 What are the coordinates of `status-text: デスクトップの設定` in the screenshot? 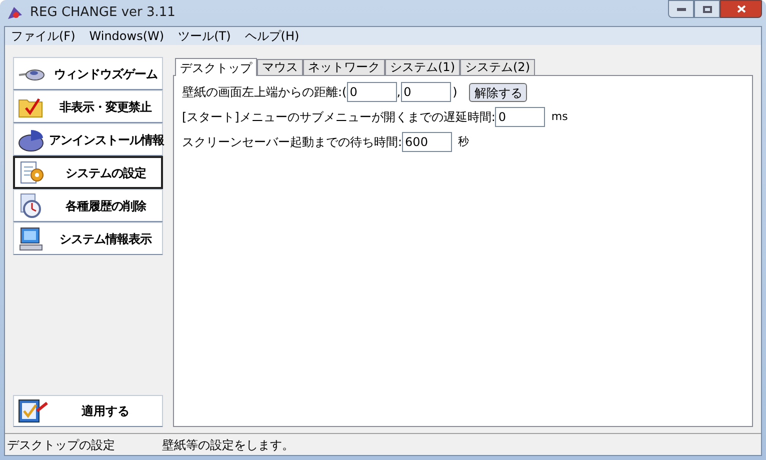 It's located at (61, 445).